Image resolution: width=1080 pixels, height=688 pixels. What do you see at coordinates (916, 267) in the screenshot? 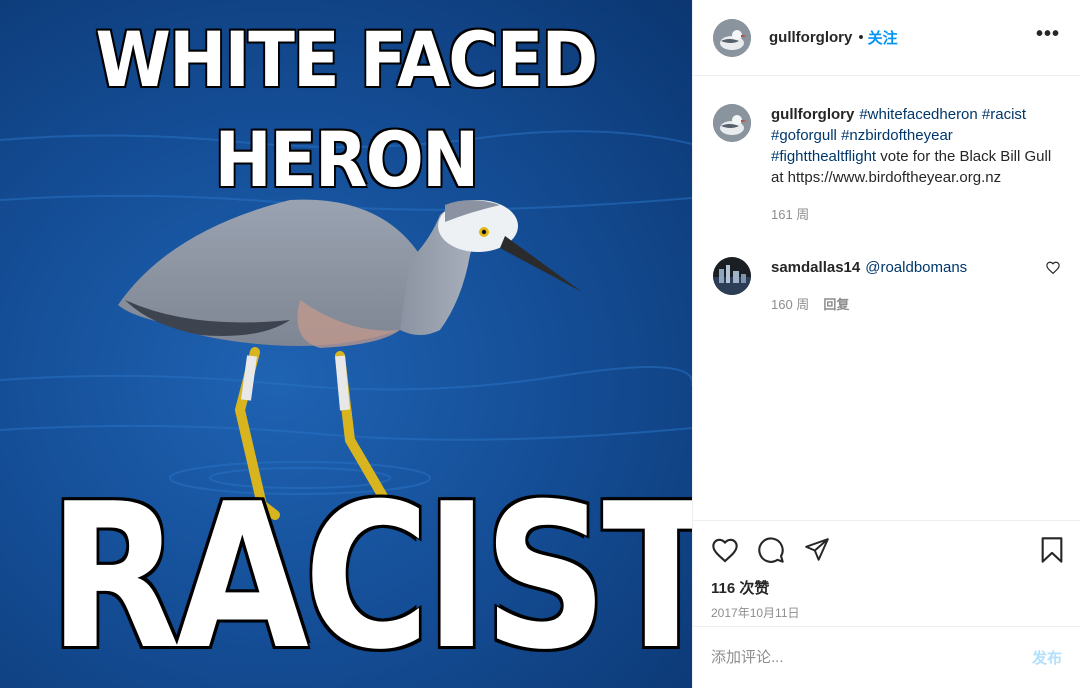
I see `mention-link: @roaldbomans` at bounding box center [916, 267].